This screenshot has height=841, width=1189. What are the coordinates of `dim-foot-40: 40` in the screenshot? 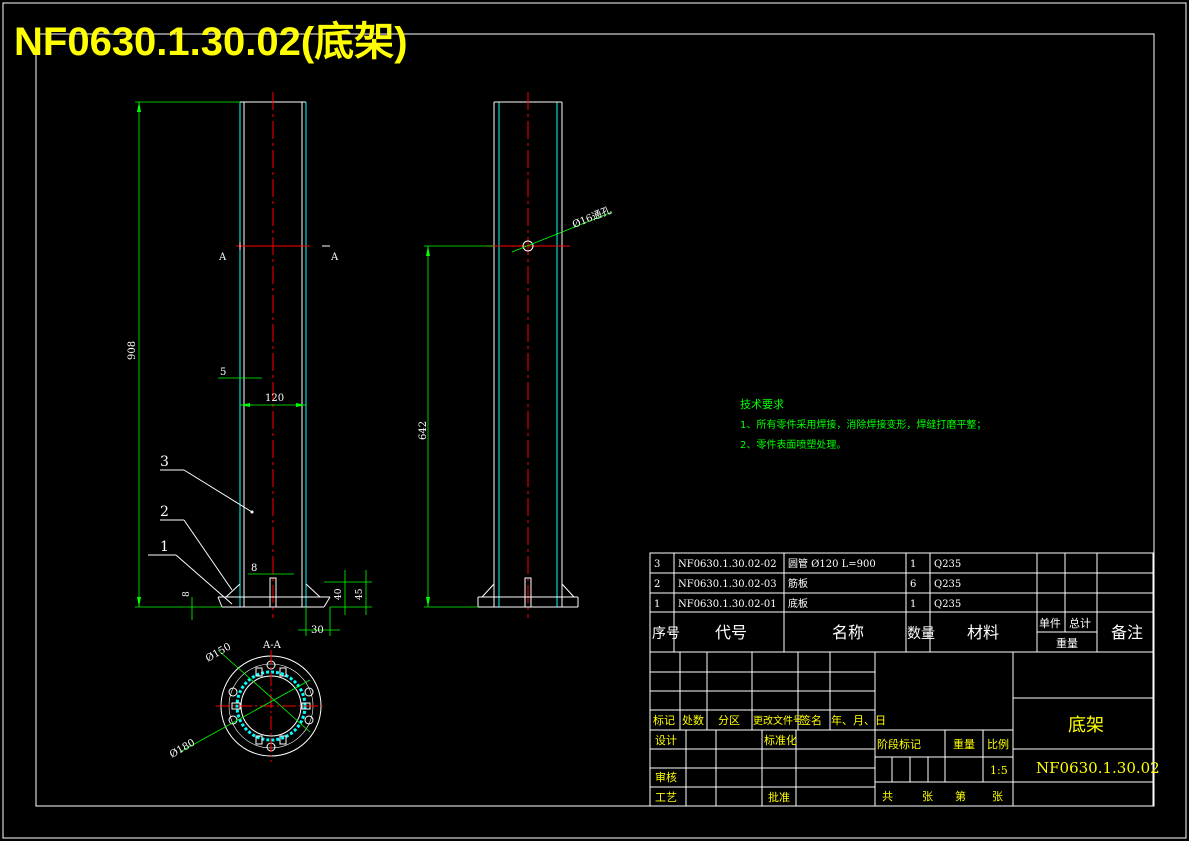 It's located at (339, 594).